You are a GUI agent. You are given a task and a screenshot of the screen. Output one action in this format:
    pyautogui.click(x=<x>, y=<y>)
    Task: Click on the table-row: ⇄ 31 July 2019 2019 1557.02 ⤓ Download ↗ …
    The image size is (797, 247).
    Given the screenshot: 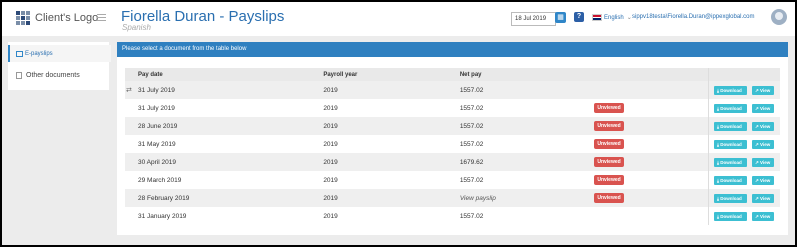 What is the action you would take?
    pyautogui.click(x=452, y=90)
    